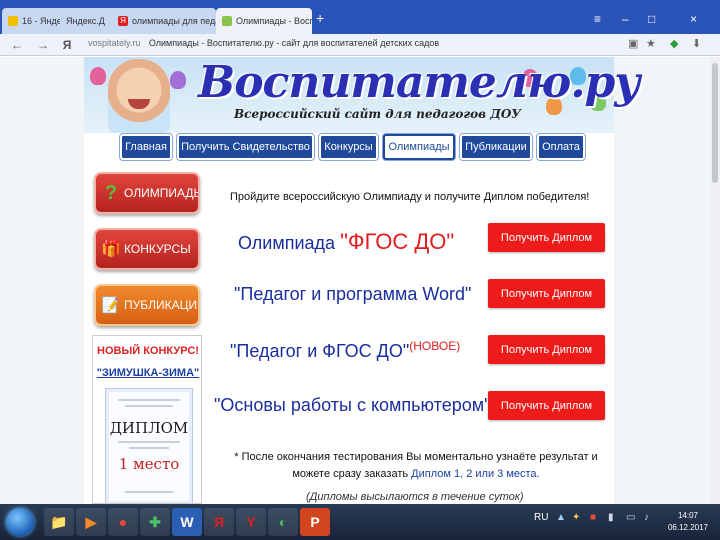 This screenshot has height=540, width=720. What do you see at coordinates (435, 346) in the screenshot?
I see `new-badge: (НОВОЕ)` at bounding box center [435, 346].